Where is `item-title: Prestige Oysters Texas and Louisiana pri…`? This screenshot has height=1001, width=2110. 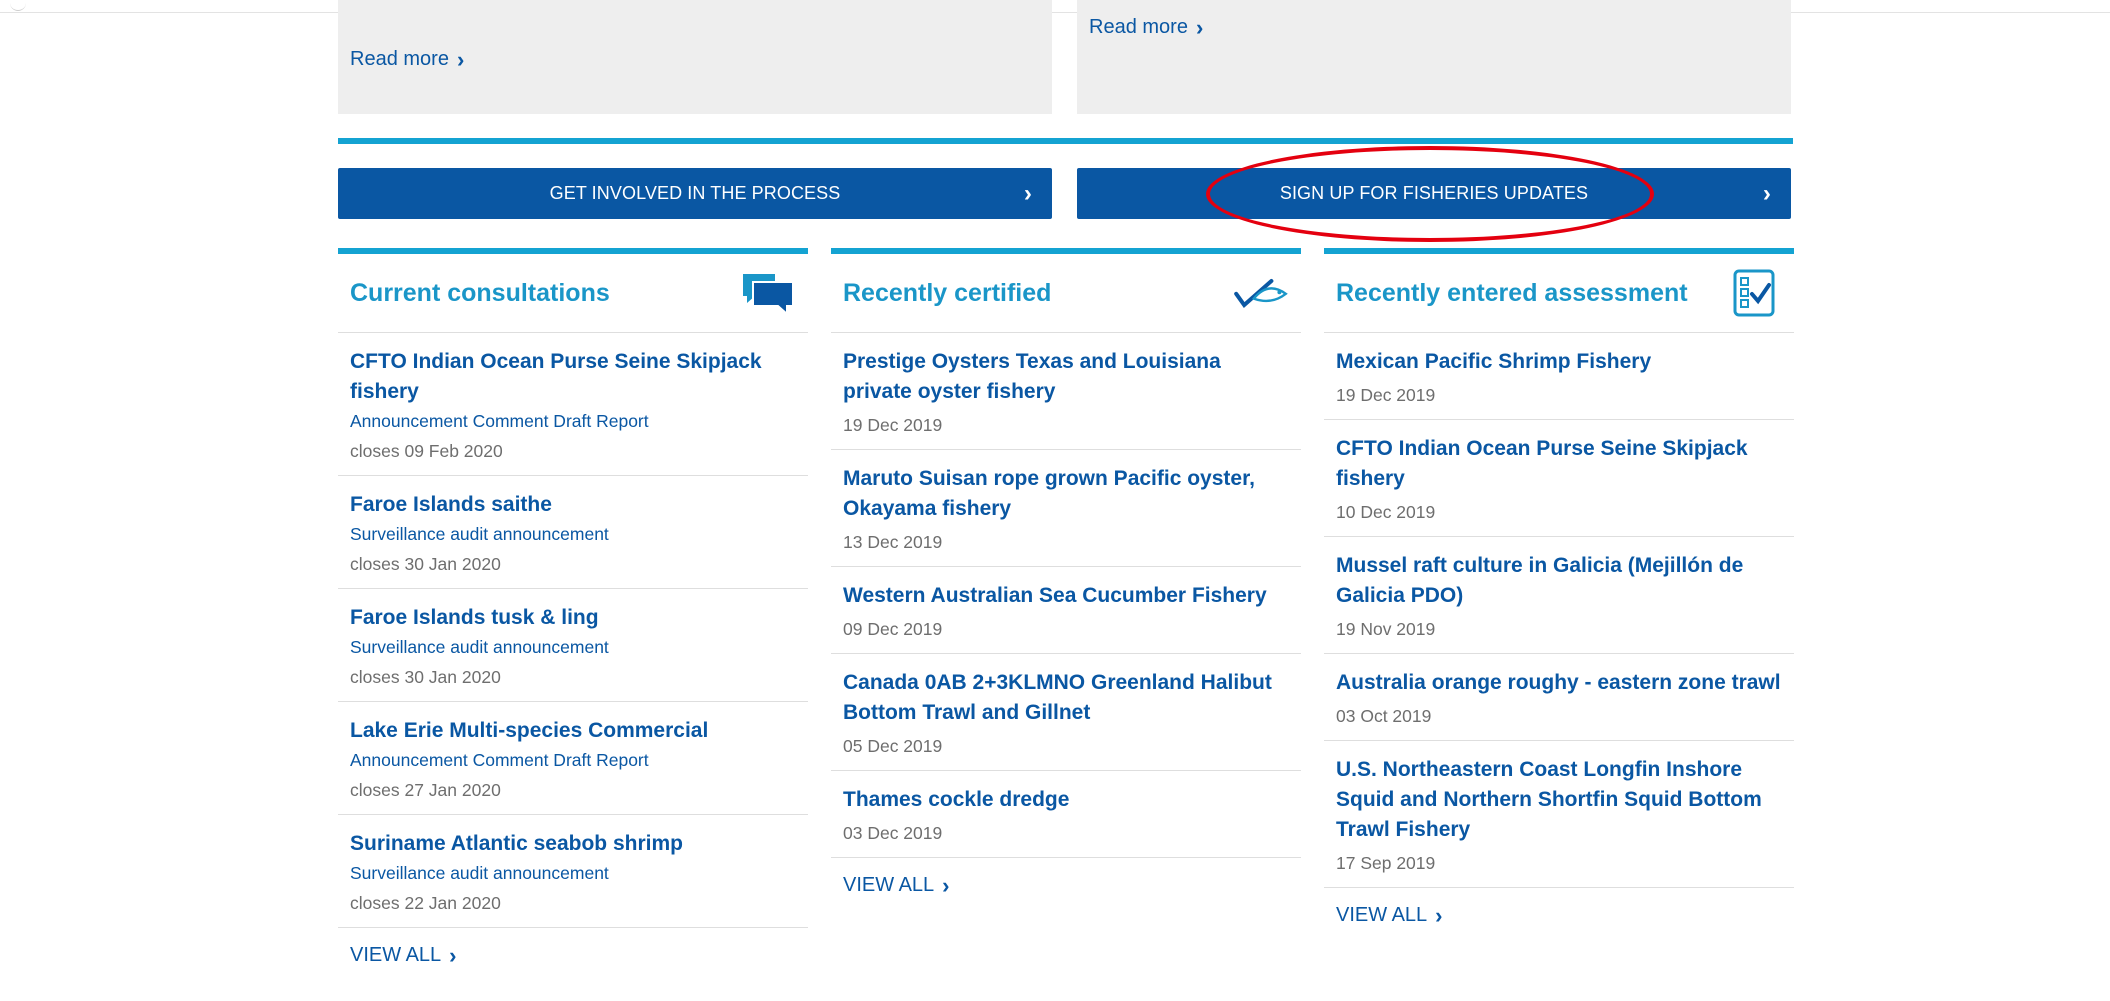
item-title: Prestige Oysters Texas and Louisiana pri… is located at coordinates (1066, 377).